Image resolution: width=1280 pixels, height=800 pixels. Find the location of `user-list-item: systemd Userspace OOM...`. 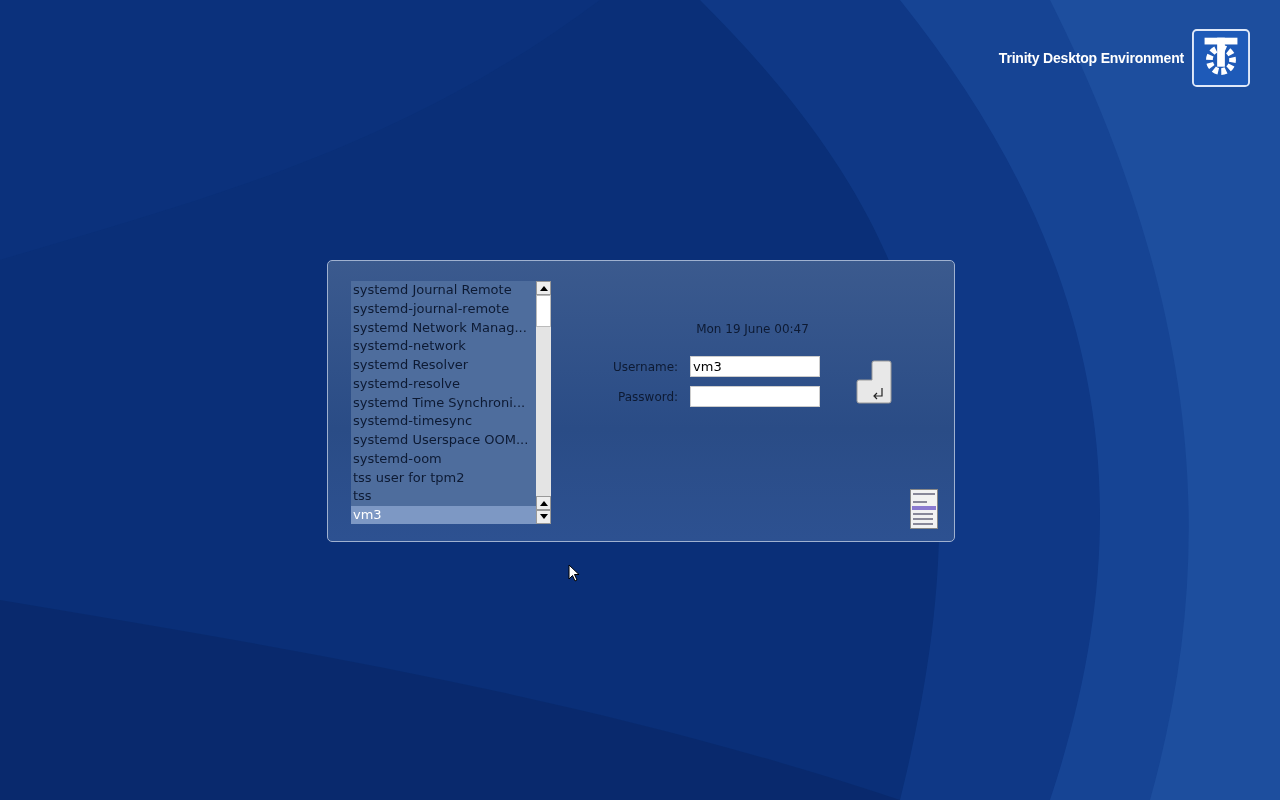

user-list-item: systemd Userspace OOM... is located at coordinates (443, 440).